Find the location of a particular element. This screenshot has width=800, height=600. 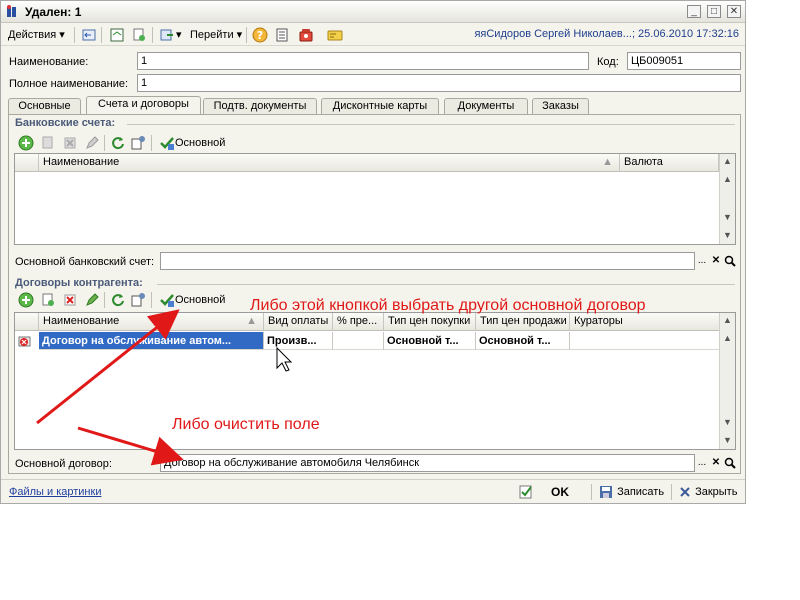

main-account-field is located at coordinates (427, 261).